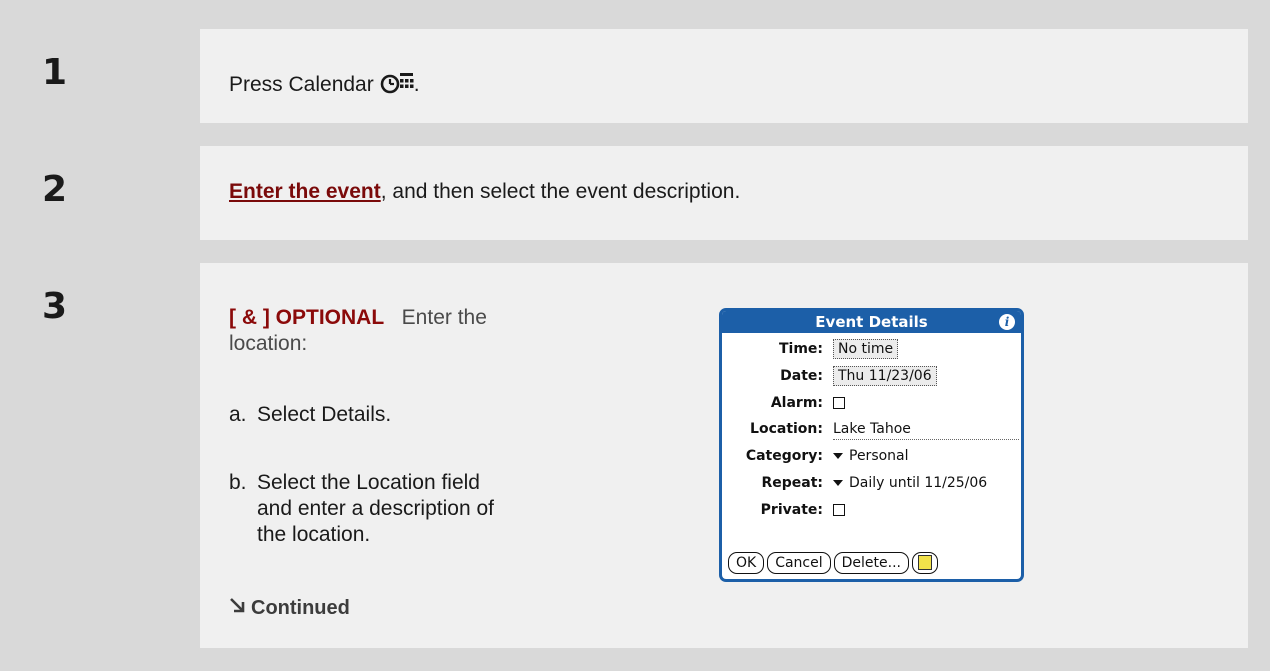 The image size is (1270, 671). Describe the element at coordinates (724, 76) in the screenshot. I see `step-1-content: Press Calendar .` at that location.